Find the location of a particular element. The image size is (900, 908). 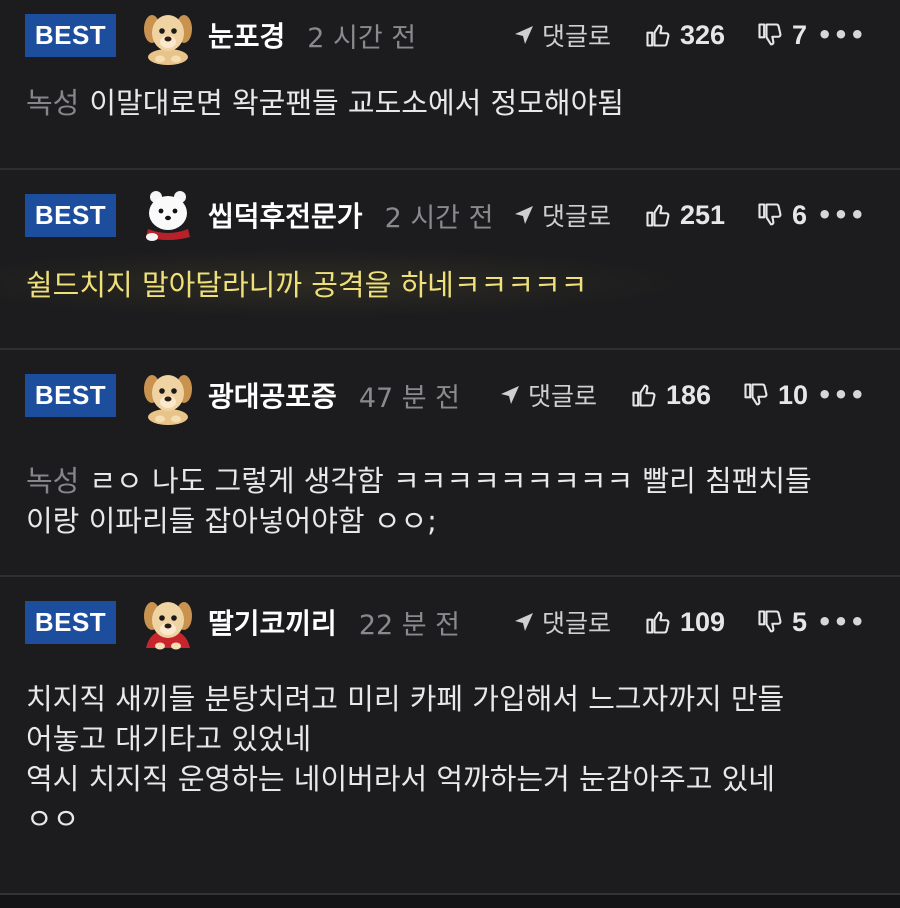

like-button: 251 is located at coordinates (684, 215).